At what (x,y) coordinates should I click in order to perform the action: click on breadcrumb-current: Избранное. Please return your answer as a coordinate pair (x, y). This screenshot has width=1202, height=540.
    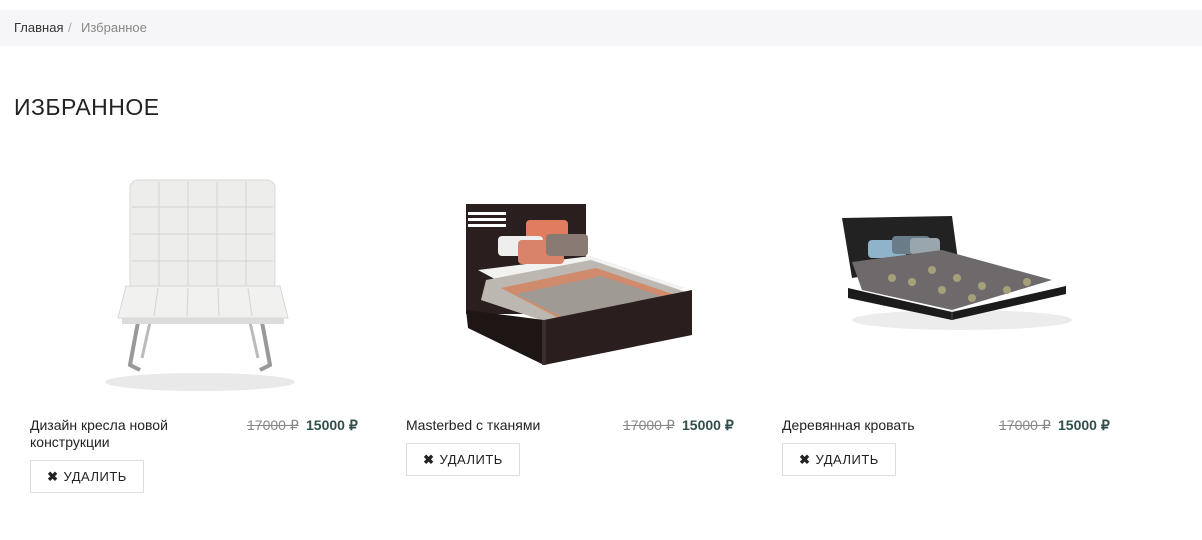
    Looking at the image, I should click on (114, 27).